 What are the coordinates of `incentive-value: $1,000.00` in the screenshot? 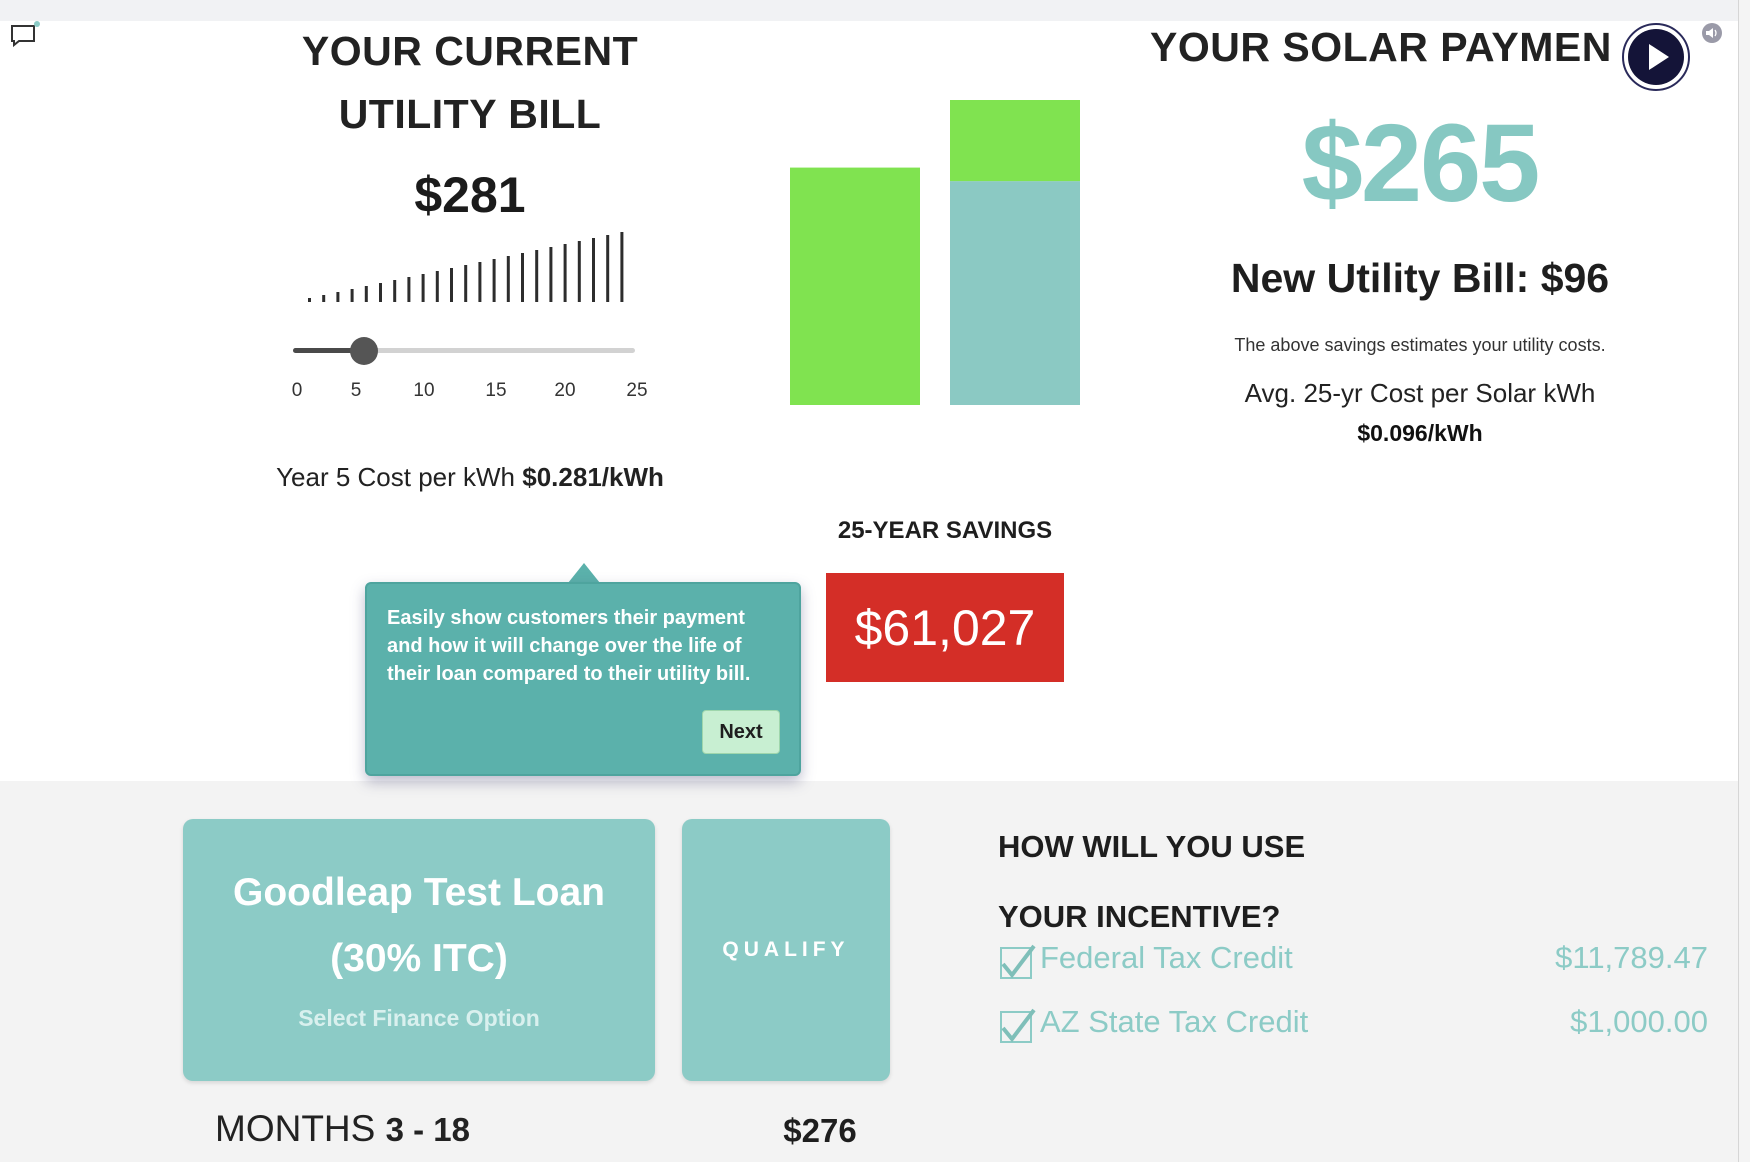 It's located at (1639, 1021).